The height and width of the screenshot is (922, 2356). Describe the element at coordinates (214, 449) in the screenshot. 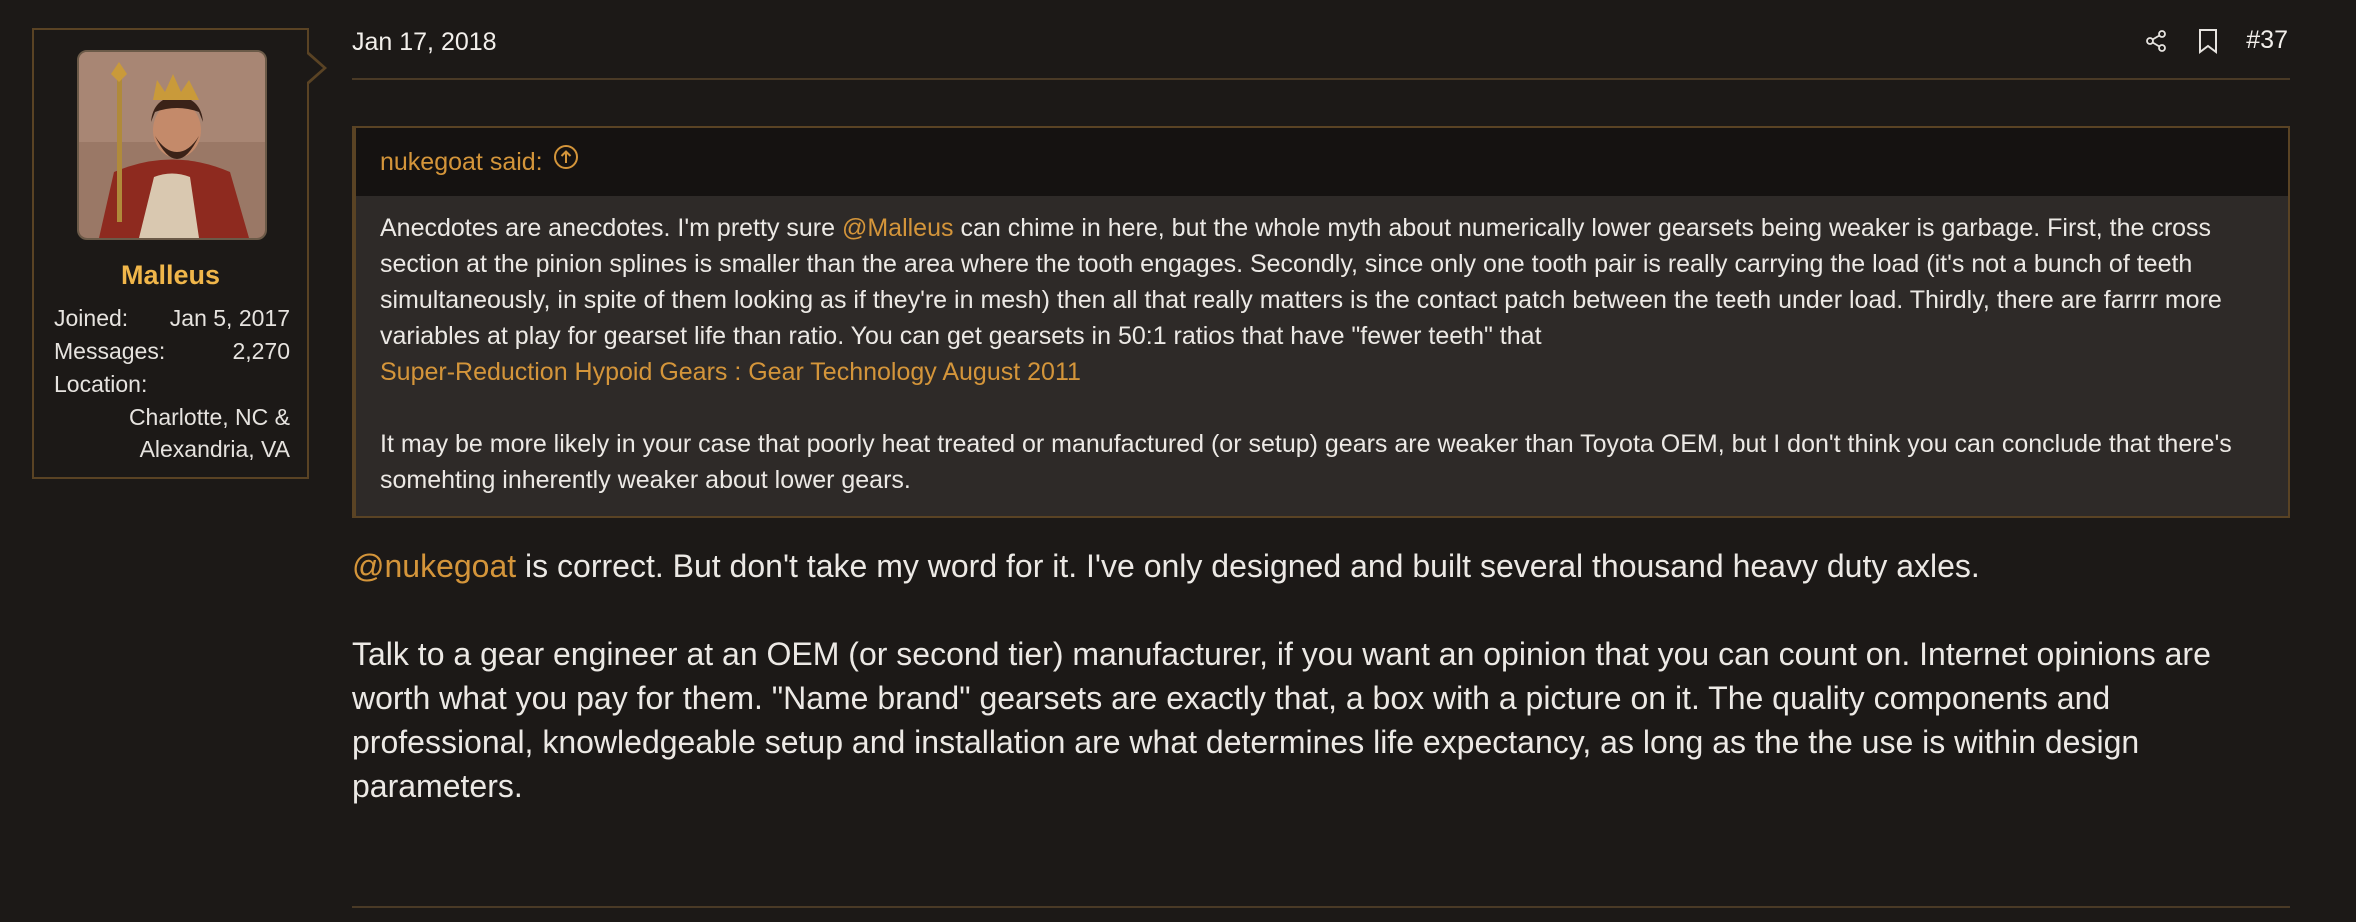

I see `location-value-line2: Alexandria, VA` at that location.